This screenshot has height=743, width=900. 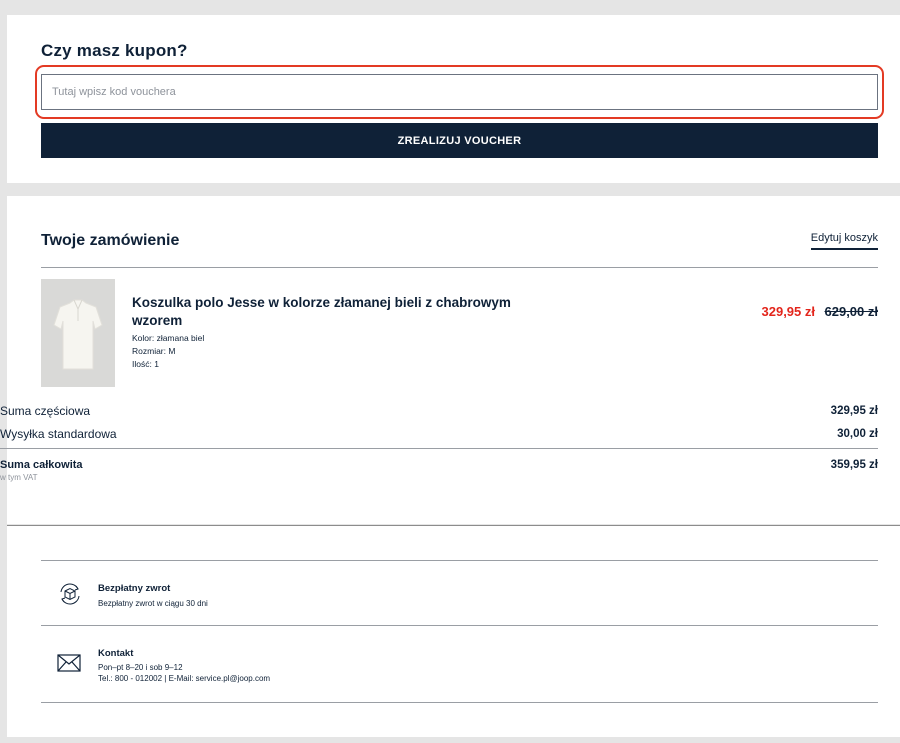 What do you see at coordinates (41, 465) in the screenshot?
I see `total-label: Suma całkowita` at bounding box center [41, 465].